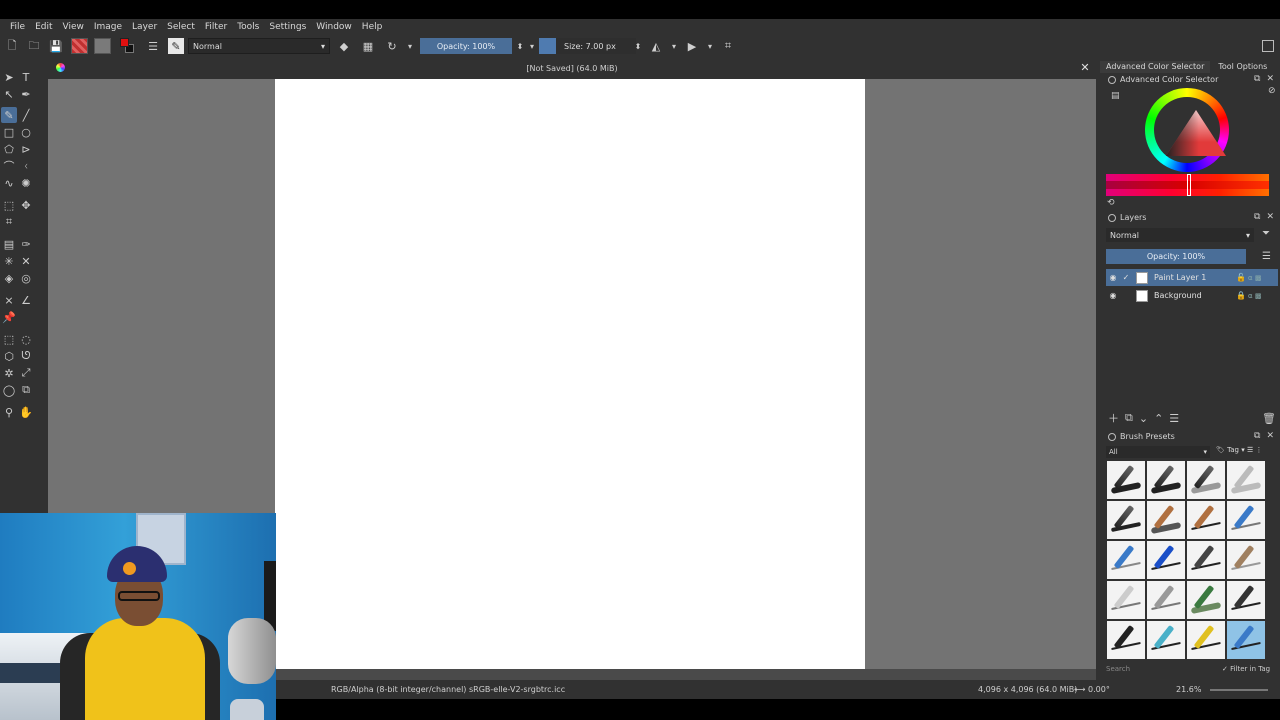 The image size is (1280, 720). What do you see at coordinates (1188, 689) in the screenshot?
I see `zoom-level: 21.6%` at bounding box center [1188, 689].